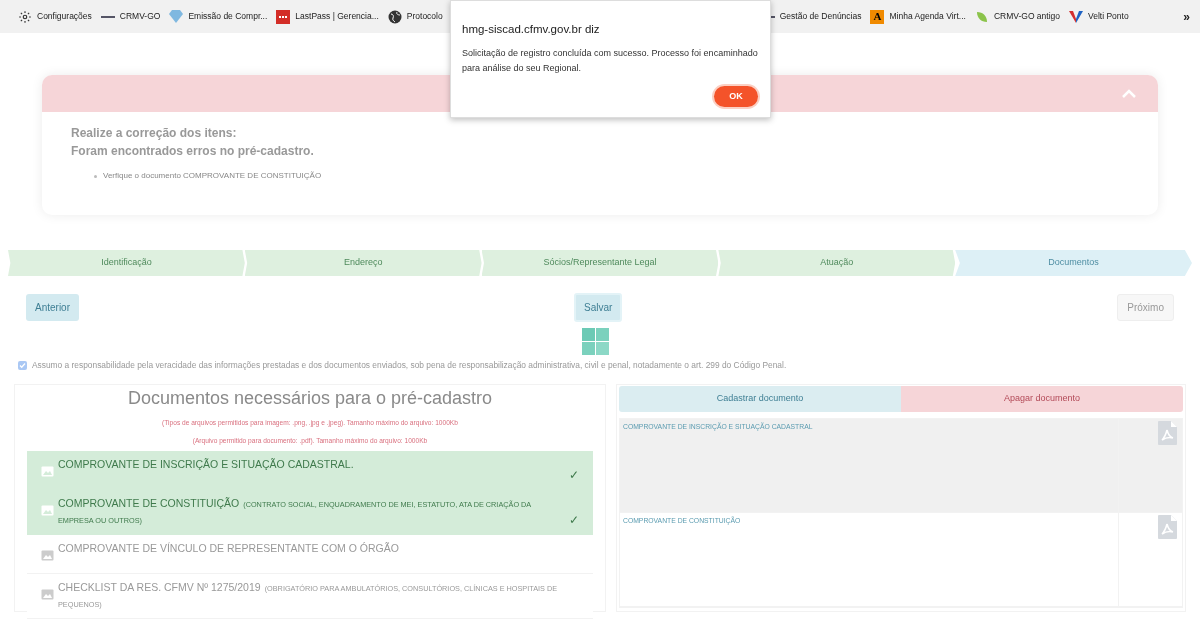 The image size is (1200, 644). Describe the element at coordinates (283, 16) in the screenshot. I see `dots-icon` at that location.